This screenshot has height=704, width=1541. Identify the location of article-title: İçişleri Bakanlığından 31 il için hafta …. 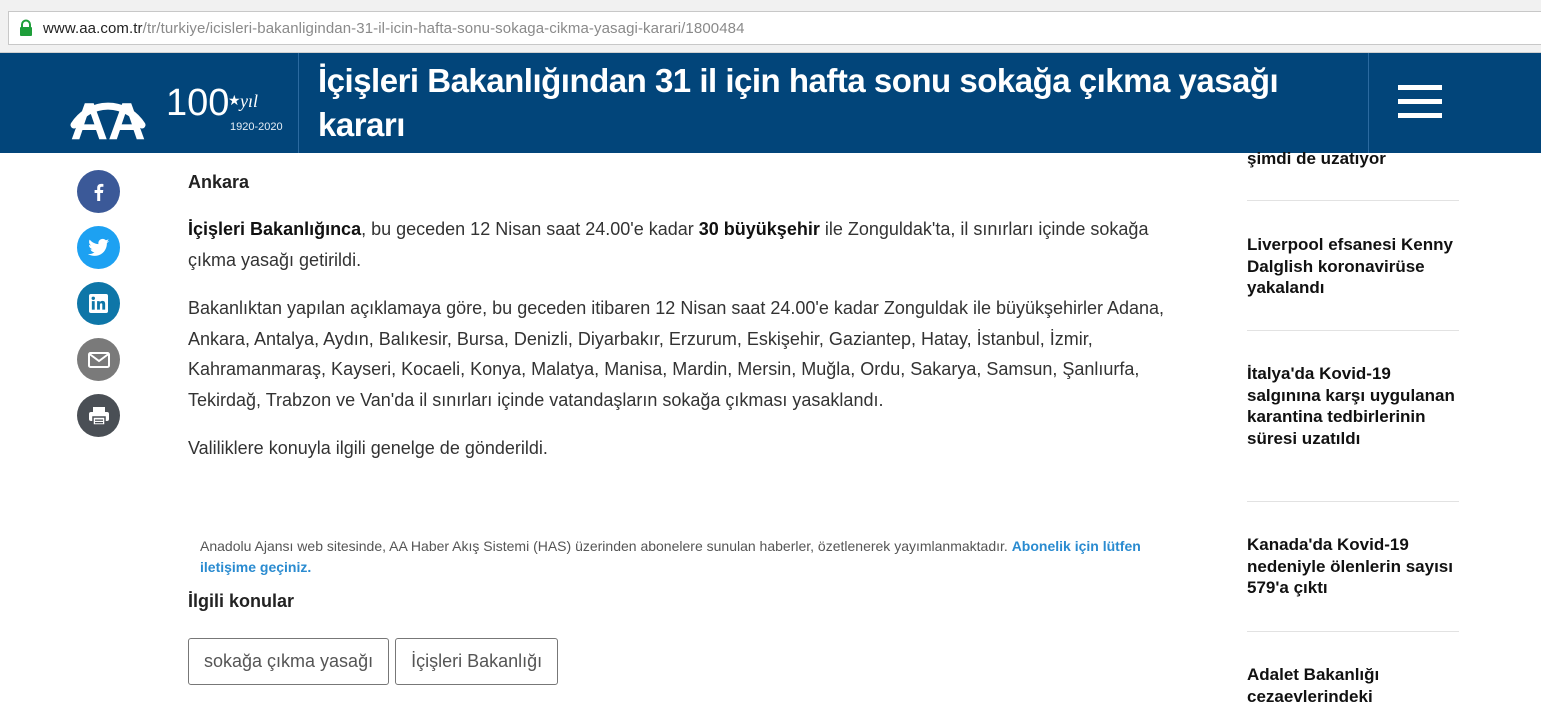
(798, 102).